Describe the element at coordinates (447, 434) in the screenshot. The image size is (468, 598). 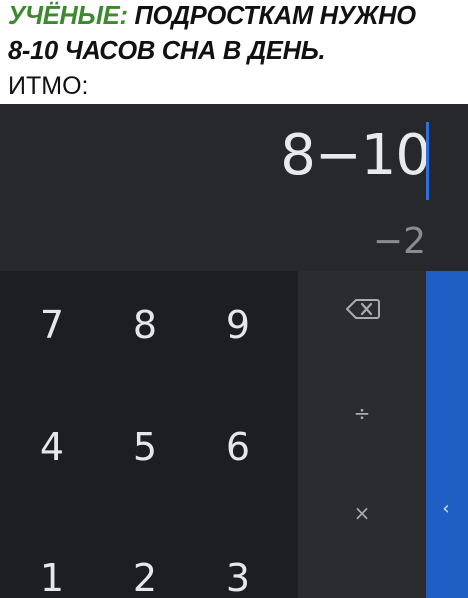
I see `advanced-panel-tab` at that location.